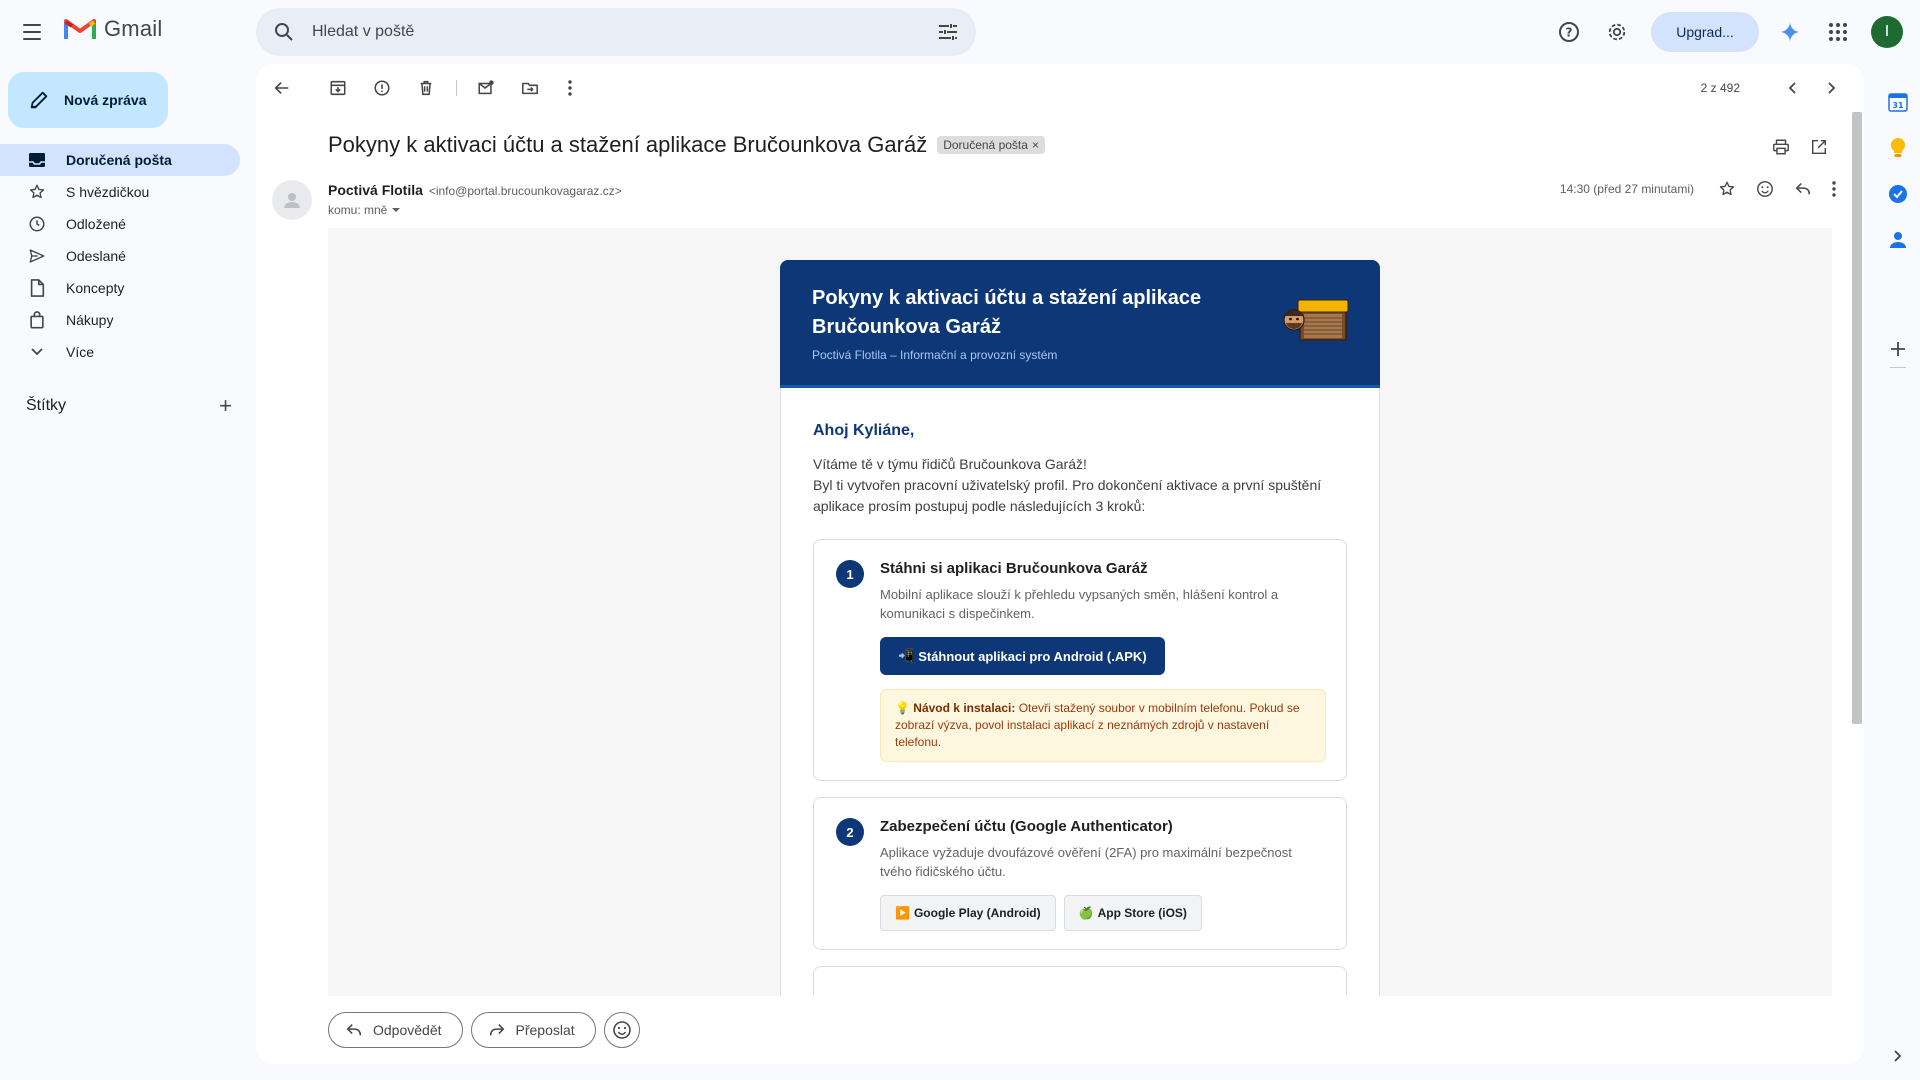 This screenshot has width=1920, height=1080. I want to click on sidebar-item-inbox: Doručená pošta, so click(120, 160).